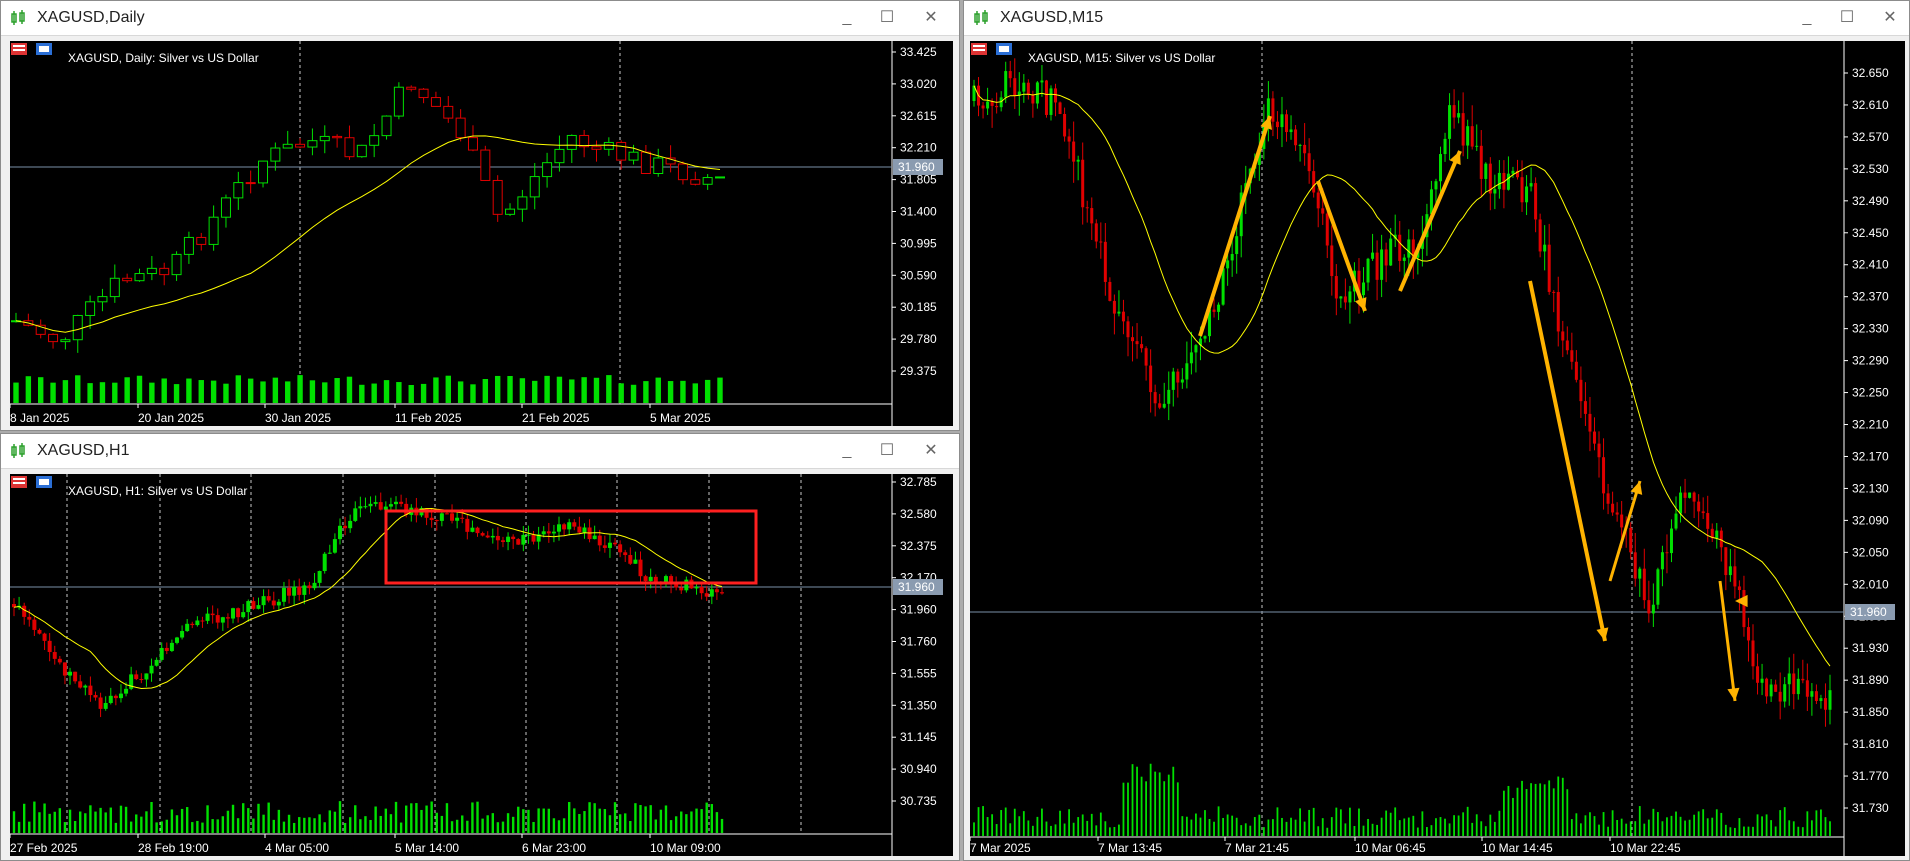  Describe the element at coordinates (368, 234) in the screenshot. I see `moving-average-line` at that location.